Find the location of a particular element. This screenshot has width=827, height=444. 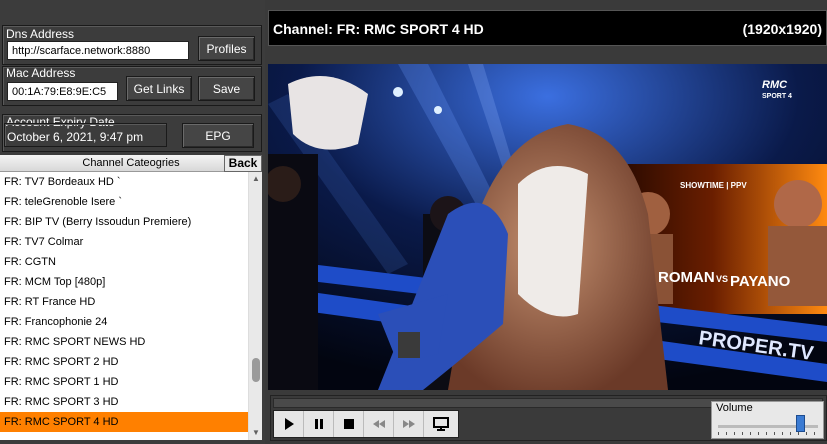

channel-item: FR: RMC SPORT 3 HD is located at coordinates (124, 402).